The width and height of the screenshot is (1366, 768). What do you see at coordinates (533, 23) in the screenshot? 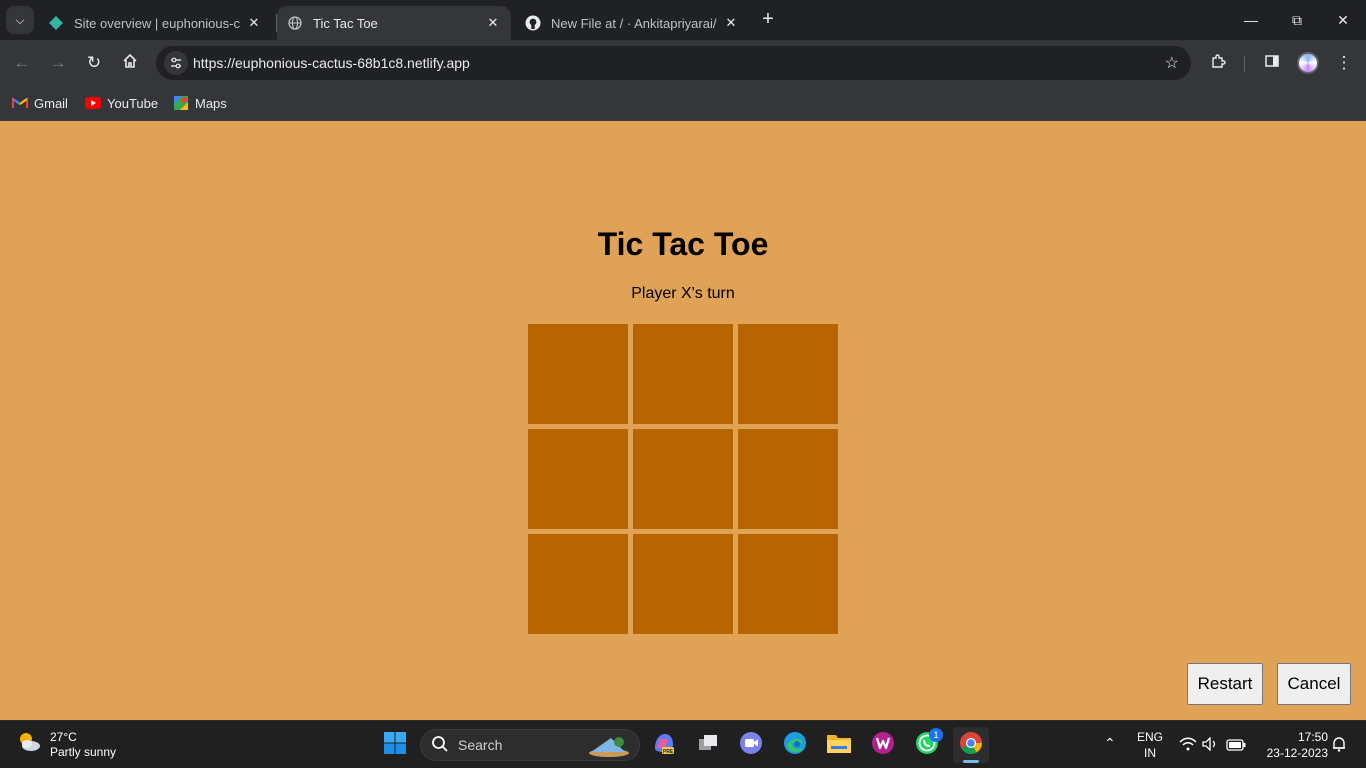
I see `github-icon` at bounding box center [533, 23].